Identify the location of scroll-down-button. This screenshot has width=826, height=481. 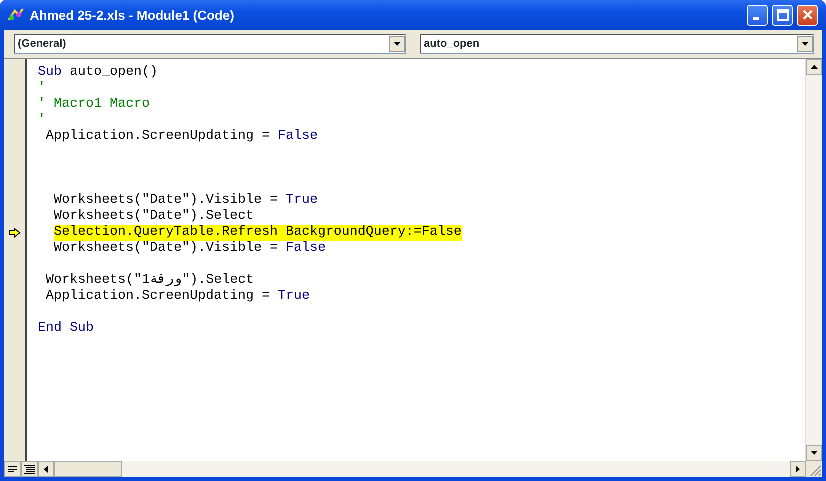
(814, 453).